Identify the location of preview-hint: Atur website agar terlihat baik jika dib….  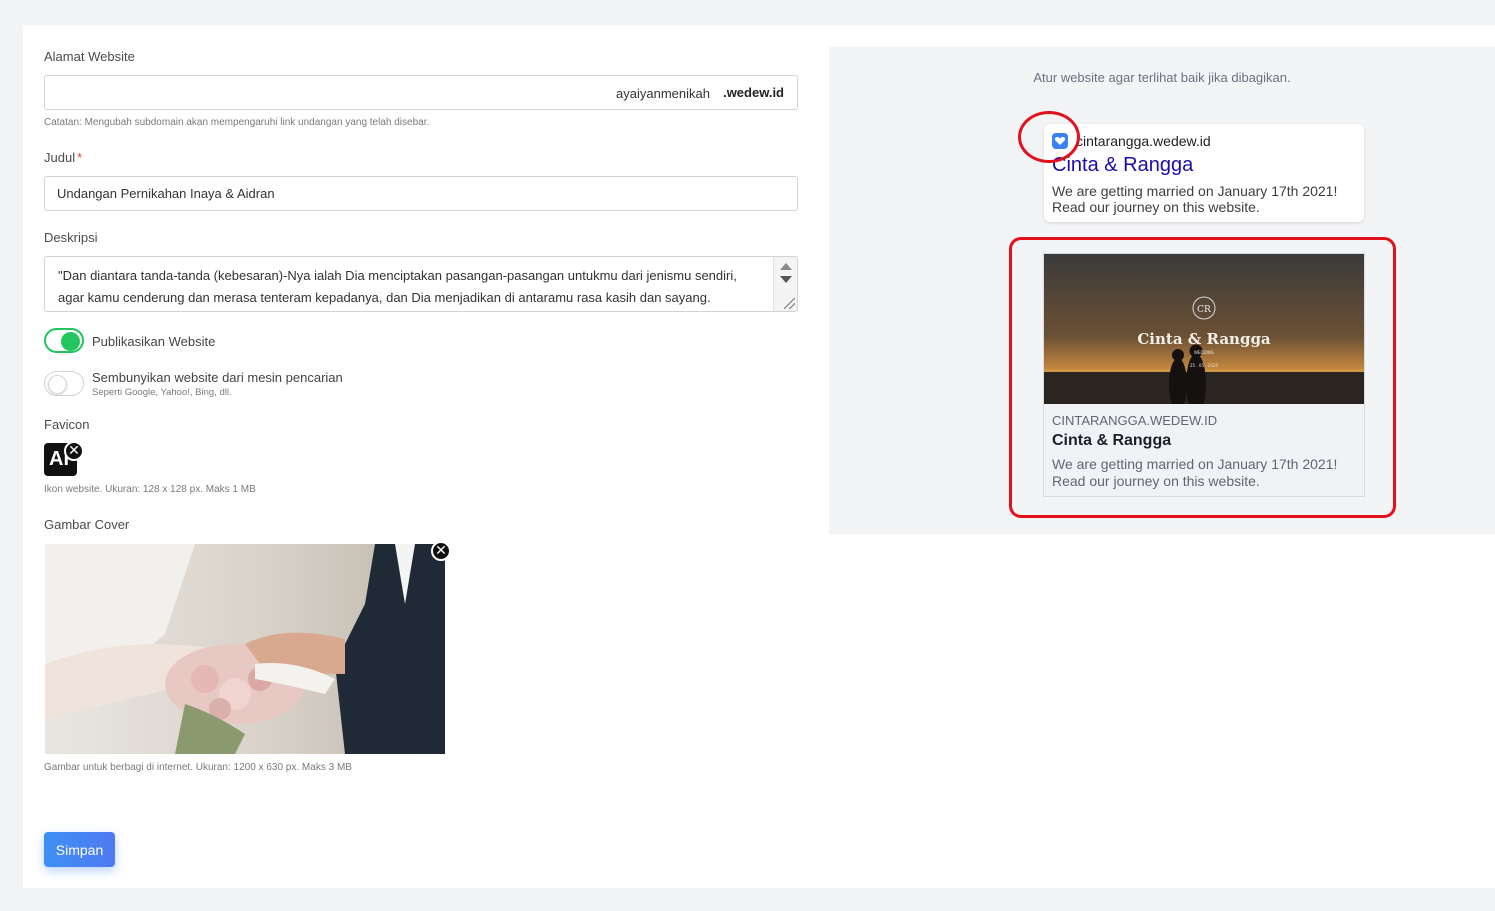
(1162, 77).